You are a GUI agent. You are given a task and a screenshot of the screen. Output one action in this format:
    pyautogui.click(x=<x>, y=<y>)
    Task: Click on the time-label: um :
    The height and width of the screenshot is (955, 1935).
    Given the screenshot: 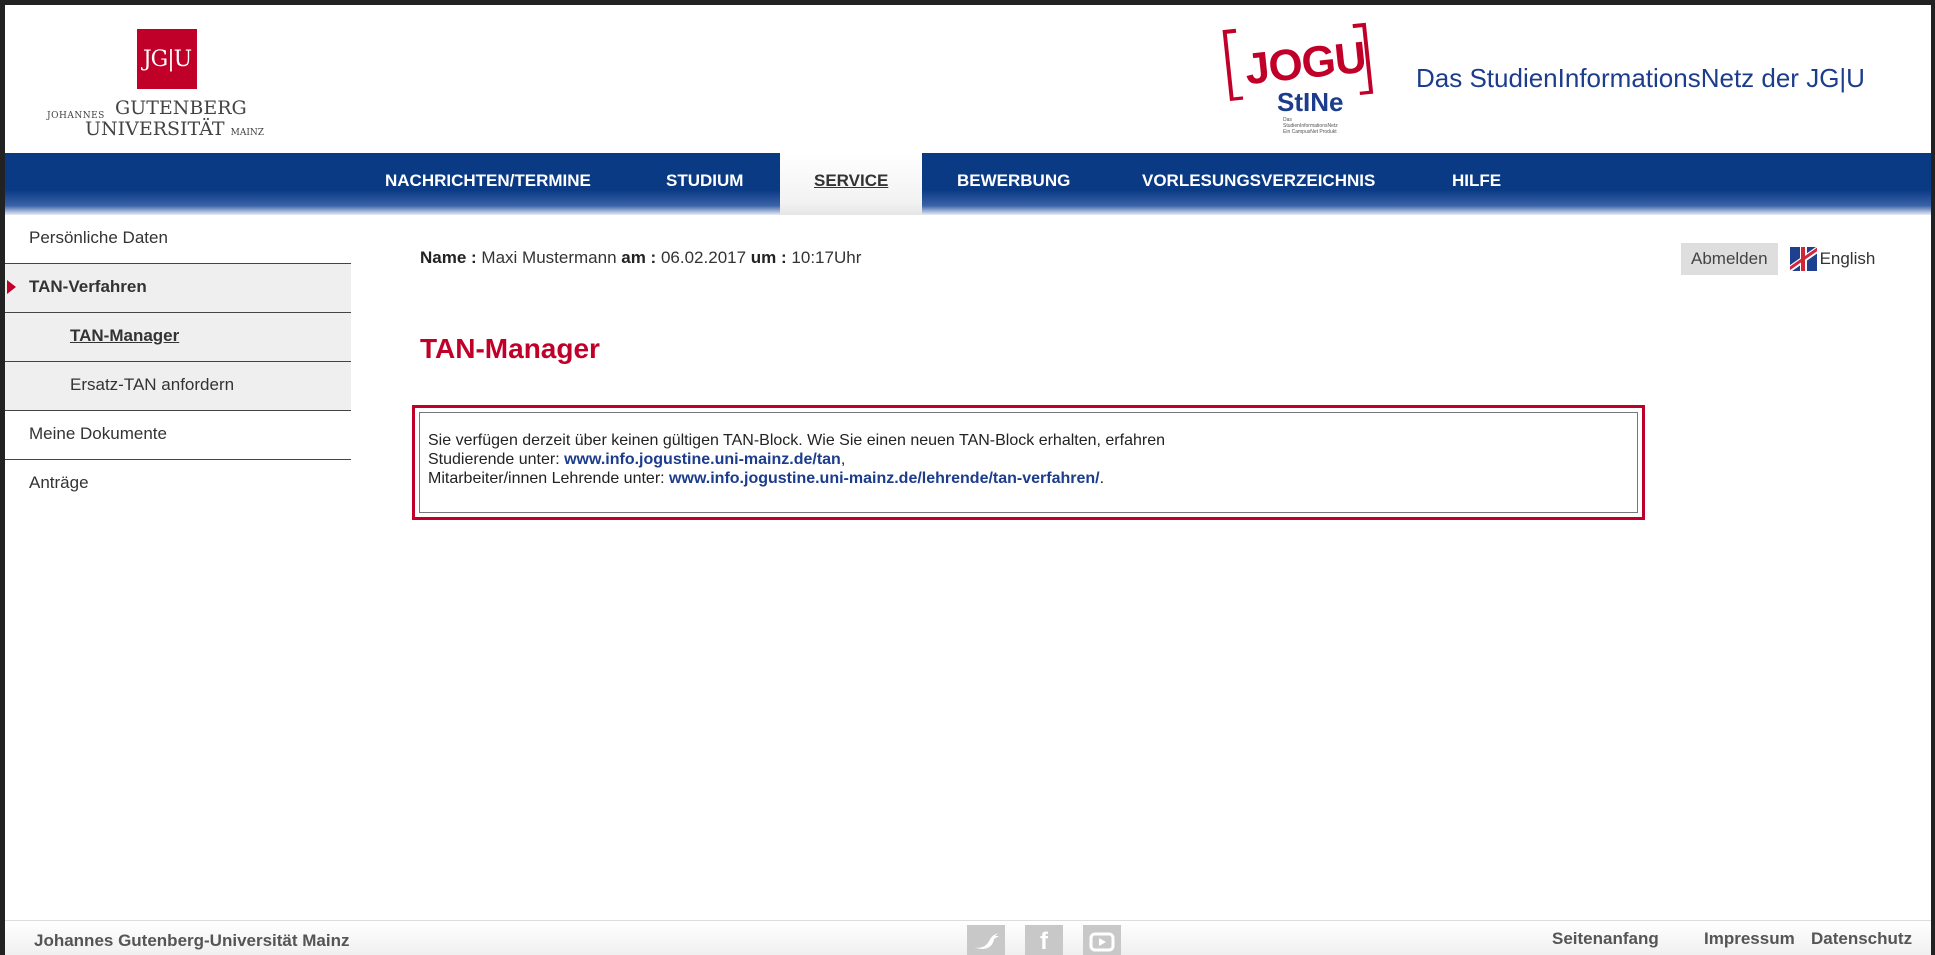 What is the action you would take?
    pyautogui.click(x=768, y=257)
    